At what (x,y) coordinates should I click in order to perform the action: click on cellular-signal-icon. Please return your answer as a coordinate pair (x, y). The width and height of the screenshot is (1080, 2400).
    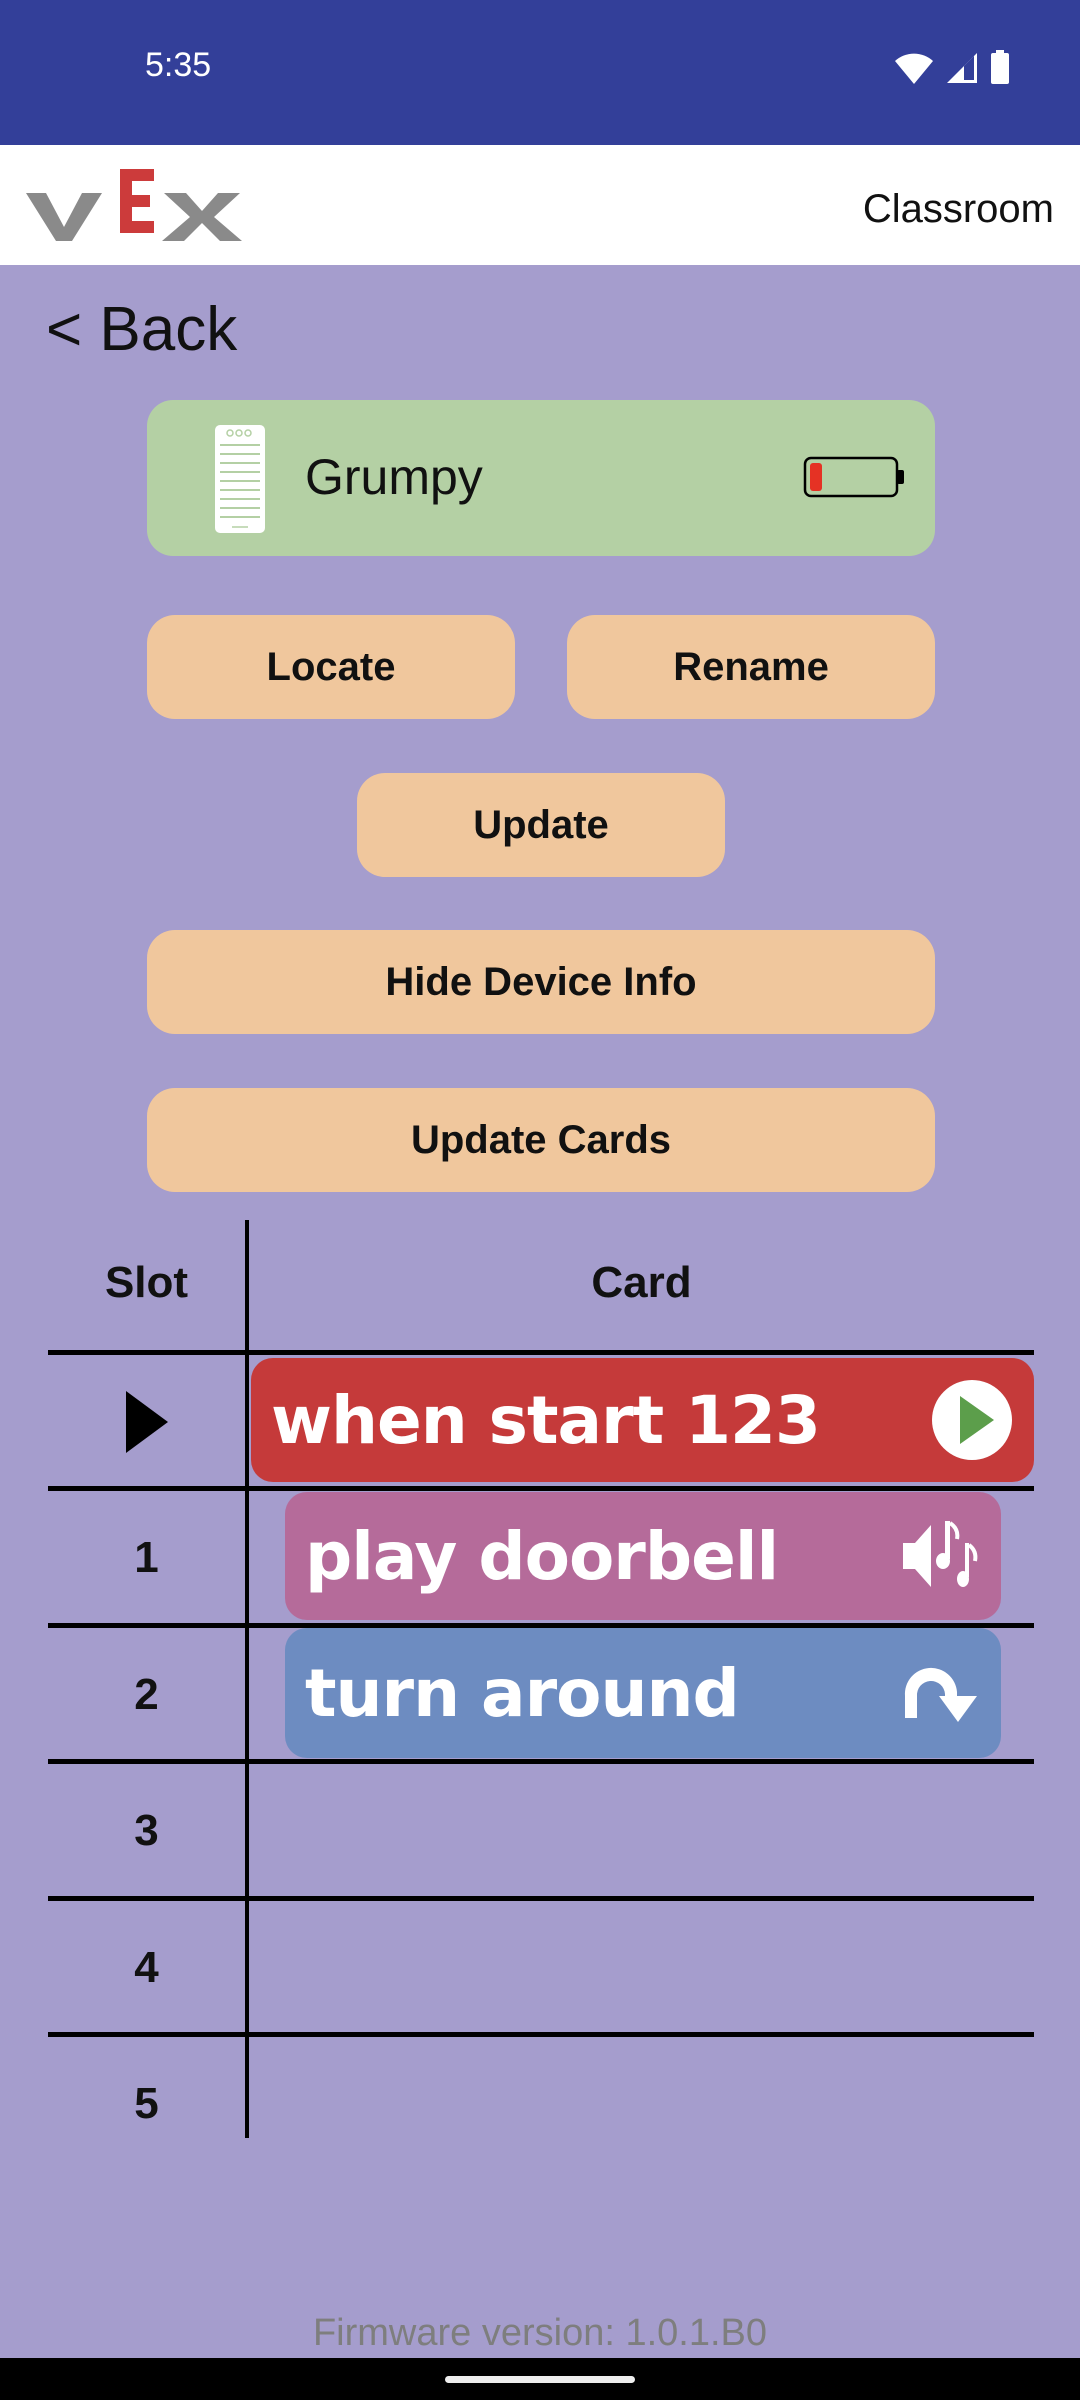
    Looking at the image, I should click on (962, 68).